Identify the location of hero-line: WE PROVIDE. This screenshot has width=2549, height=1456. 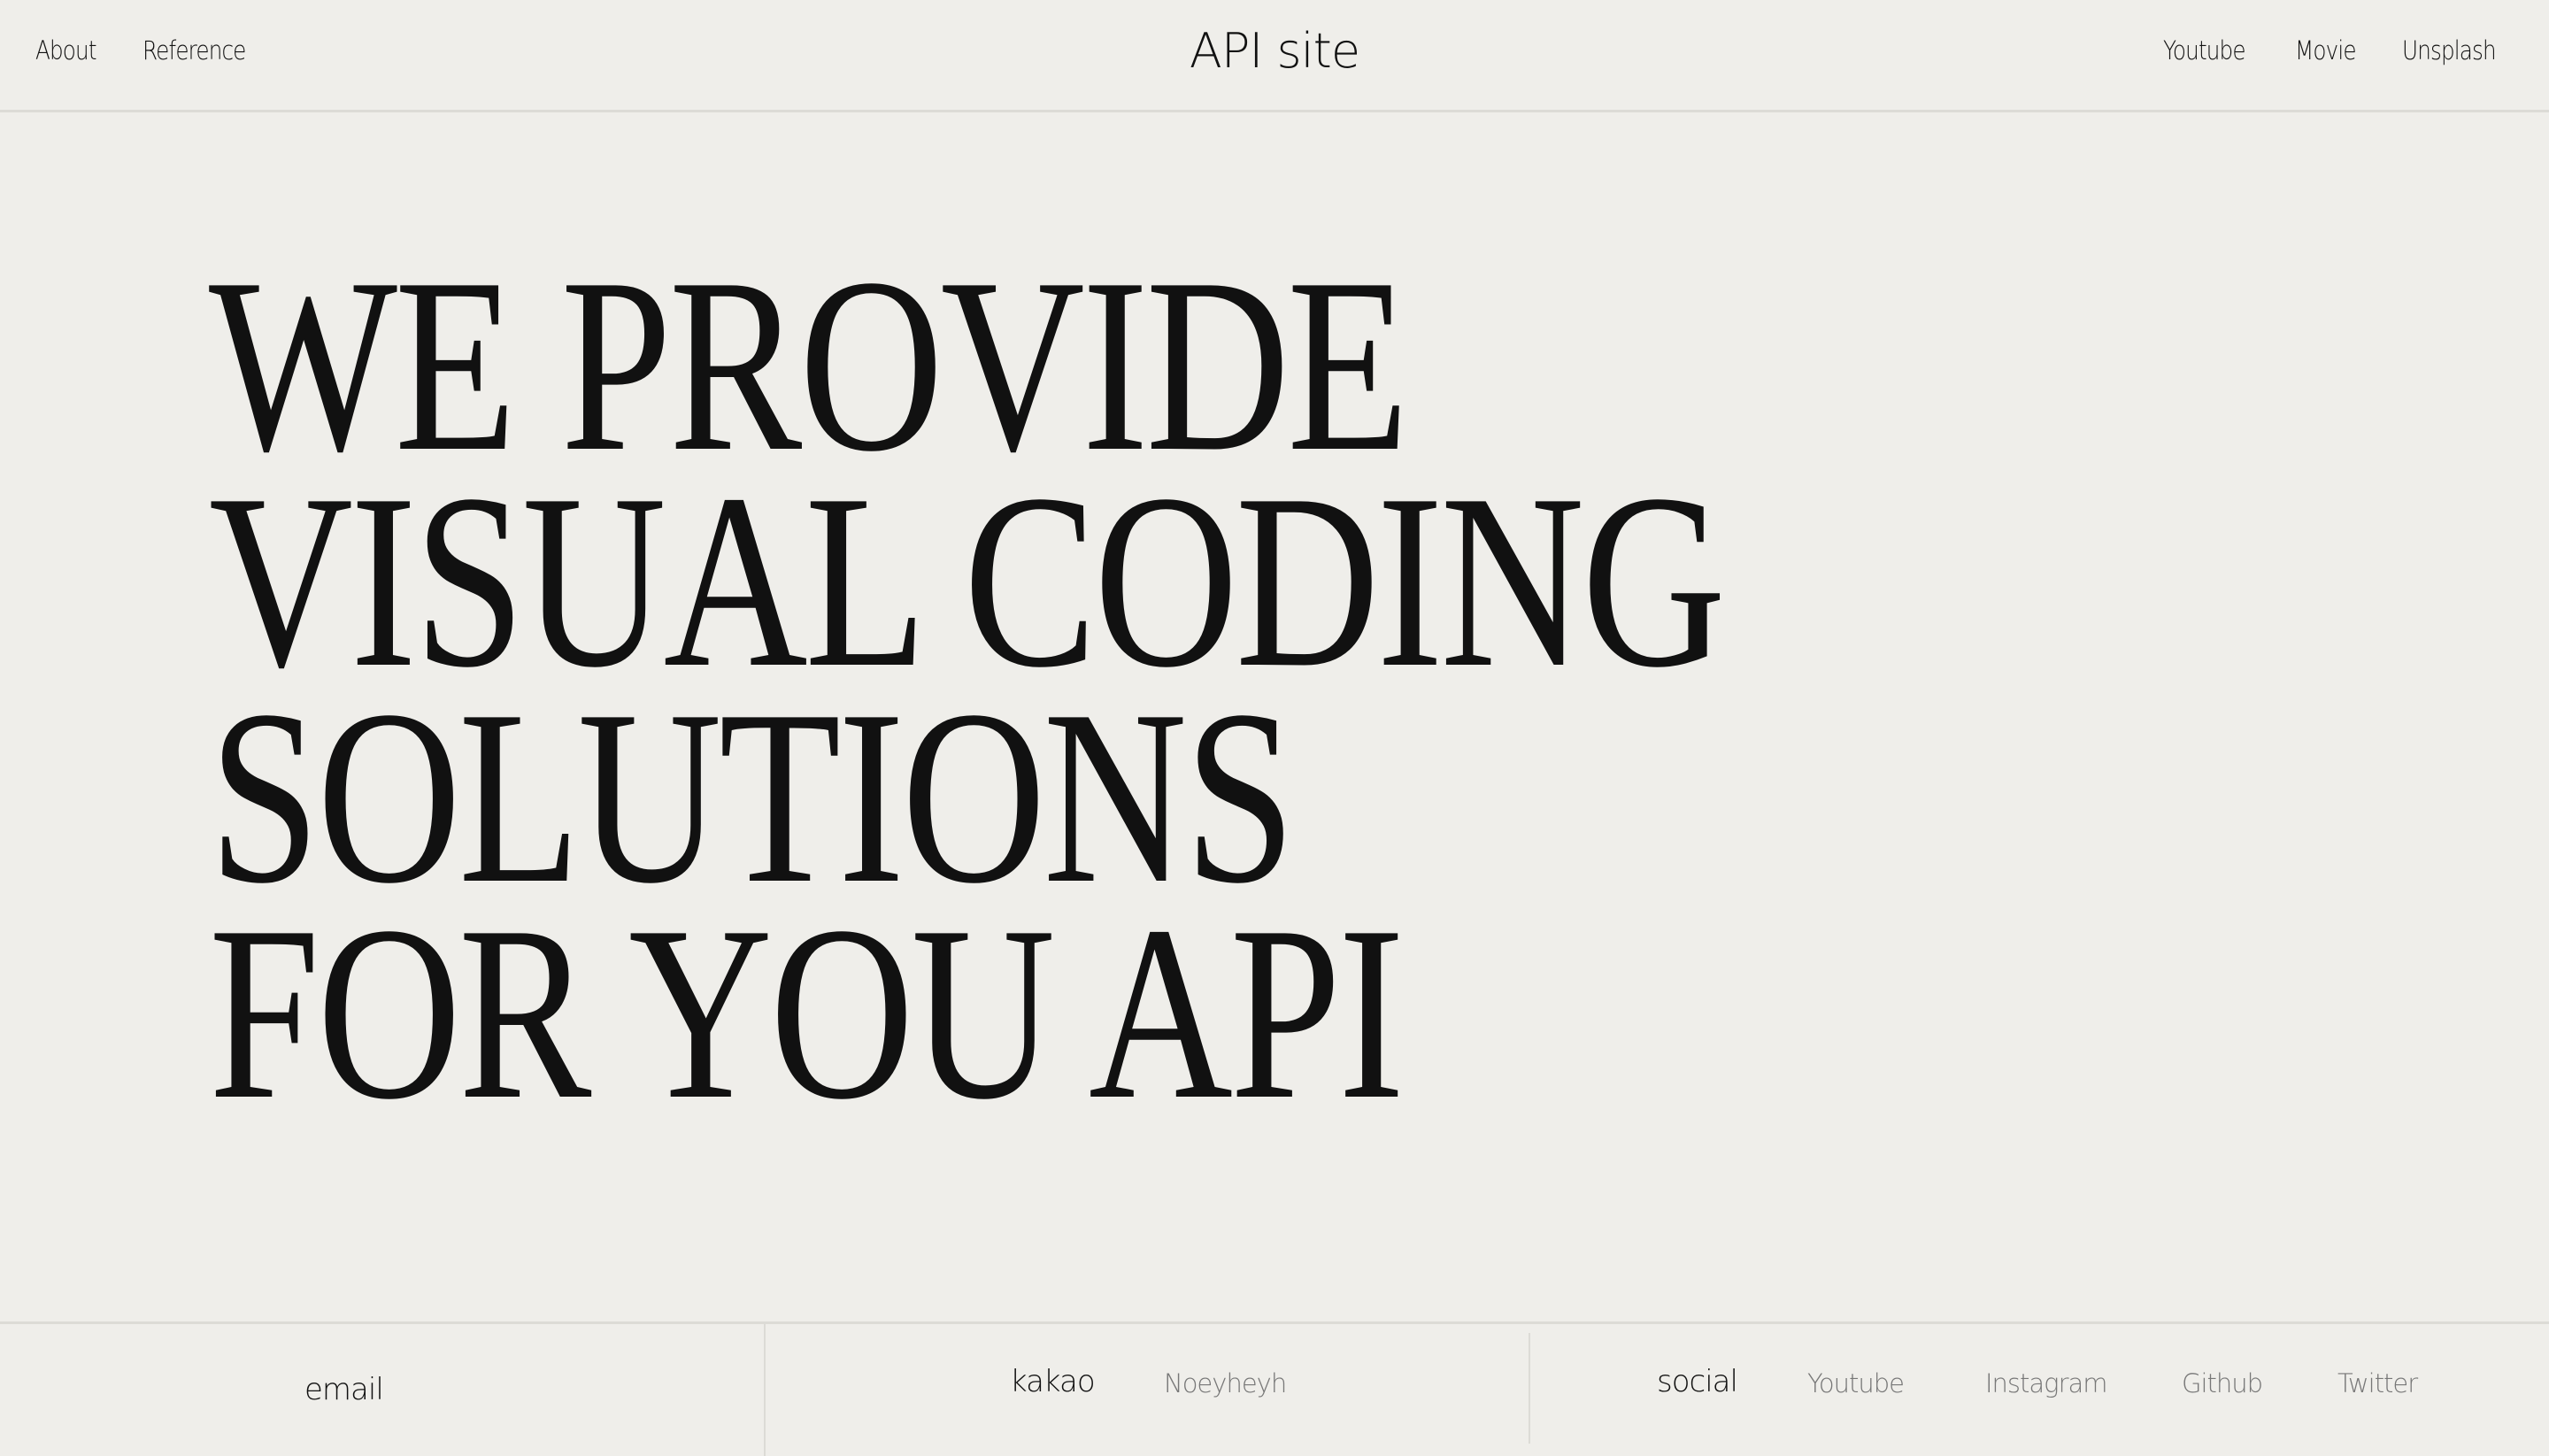
(809, 365).